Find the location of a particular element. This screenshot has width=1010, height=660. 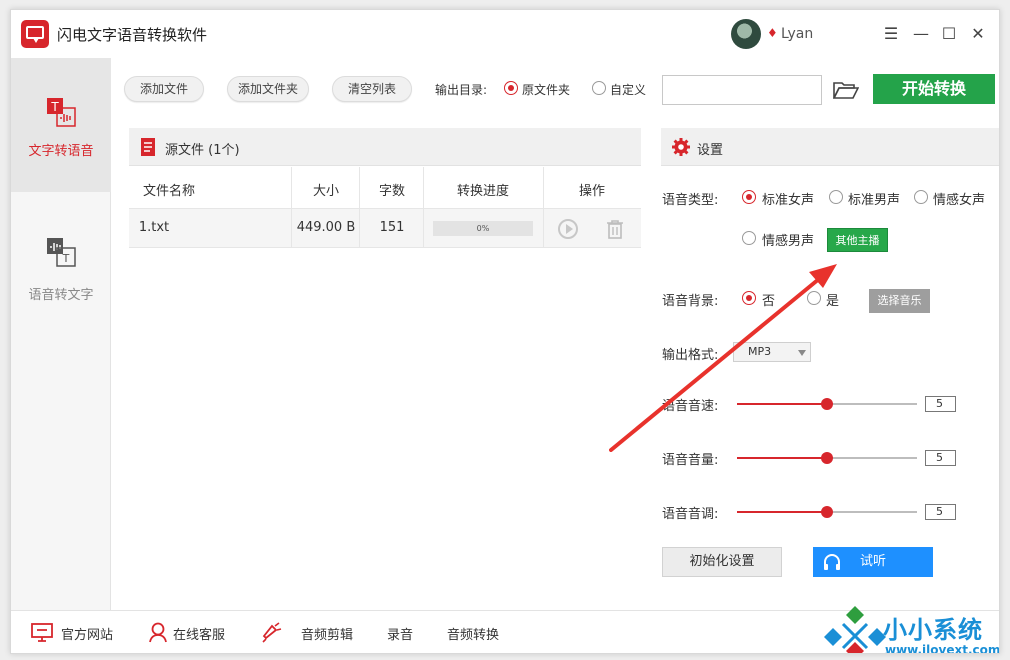

official-website-link: 官方网站 is located at coordinates (87, 633).